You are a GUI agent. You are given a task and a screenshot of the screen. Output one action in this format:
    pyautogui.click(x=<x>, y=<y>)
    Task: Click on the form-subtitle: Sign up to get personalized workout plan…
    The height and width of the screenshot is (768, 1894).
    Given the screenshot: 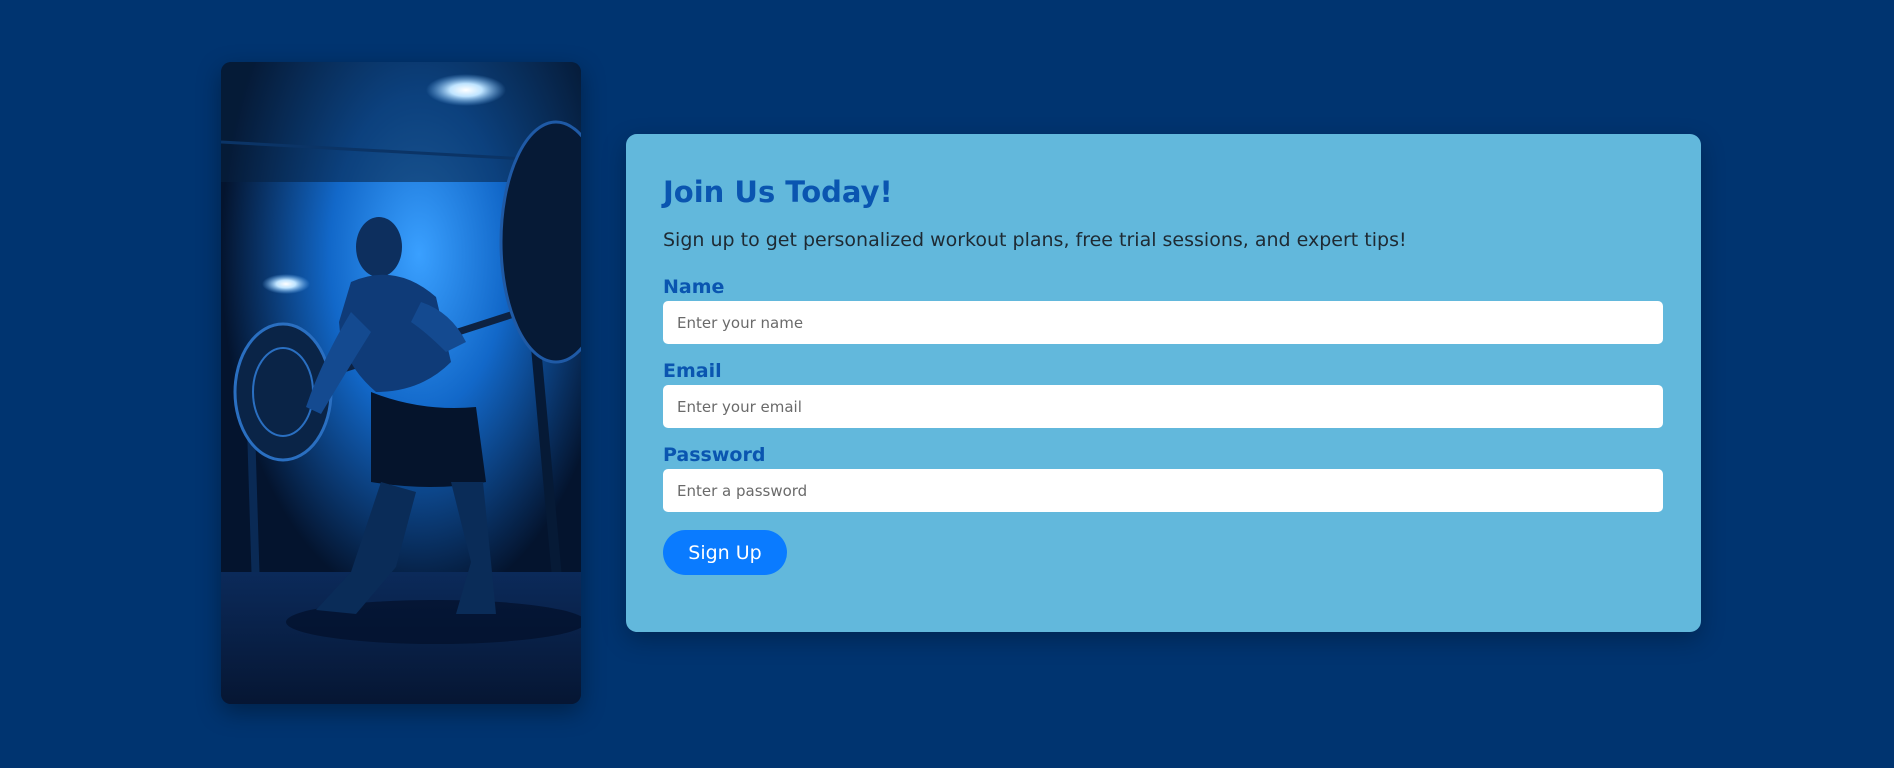 What is the action you would take?
    pyautogui.click(x=1035, y=240)
    